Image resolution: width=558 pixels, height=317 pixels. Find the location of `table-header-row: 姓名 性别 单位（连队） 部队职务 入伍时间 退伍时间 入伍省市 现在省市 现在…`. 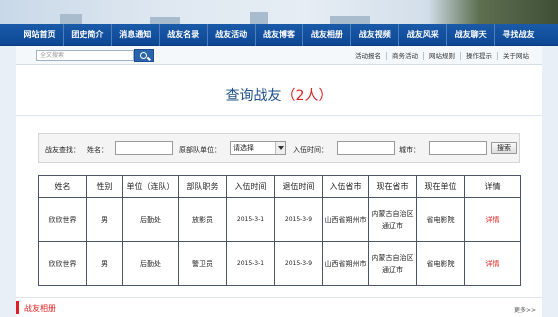

table-header-row: 姓名 性别 单位（连队） 部队职务 入伍时间 退伍时间 入伍省市 现在省市 现在… is located at coordinates (279, 186).